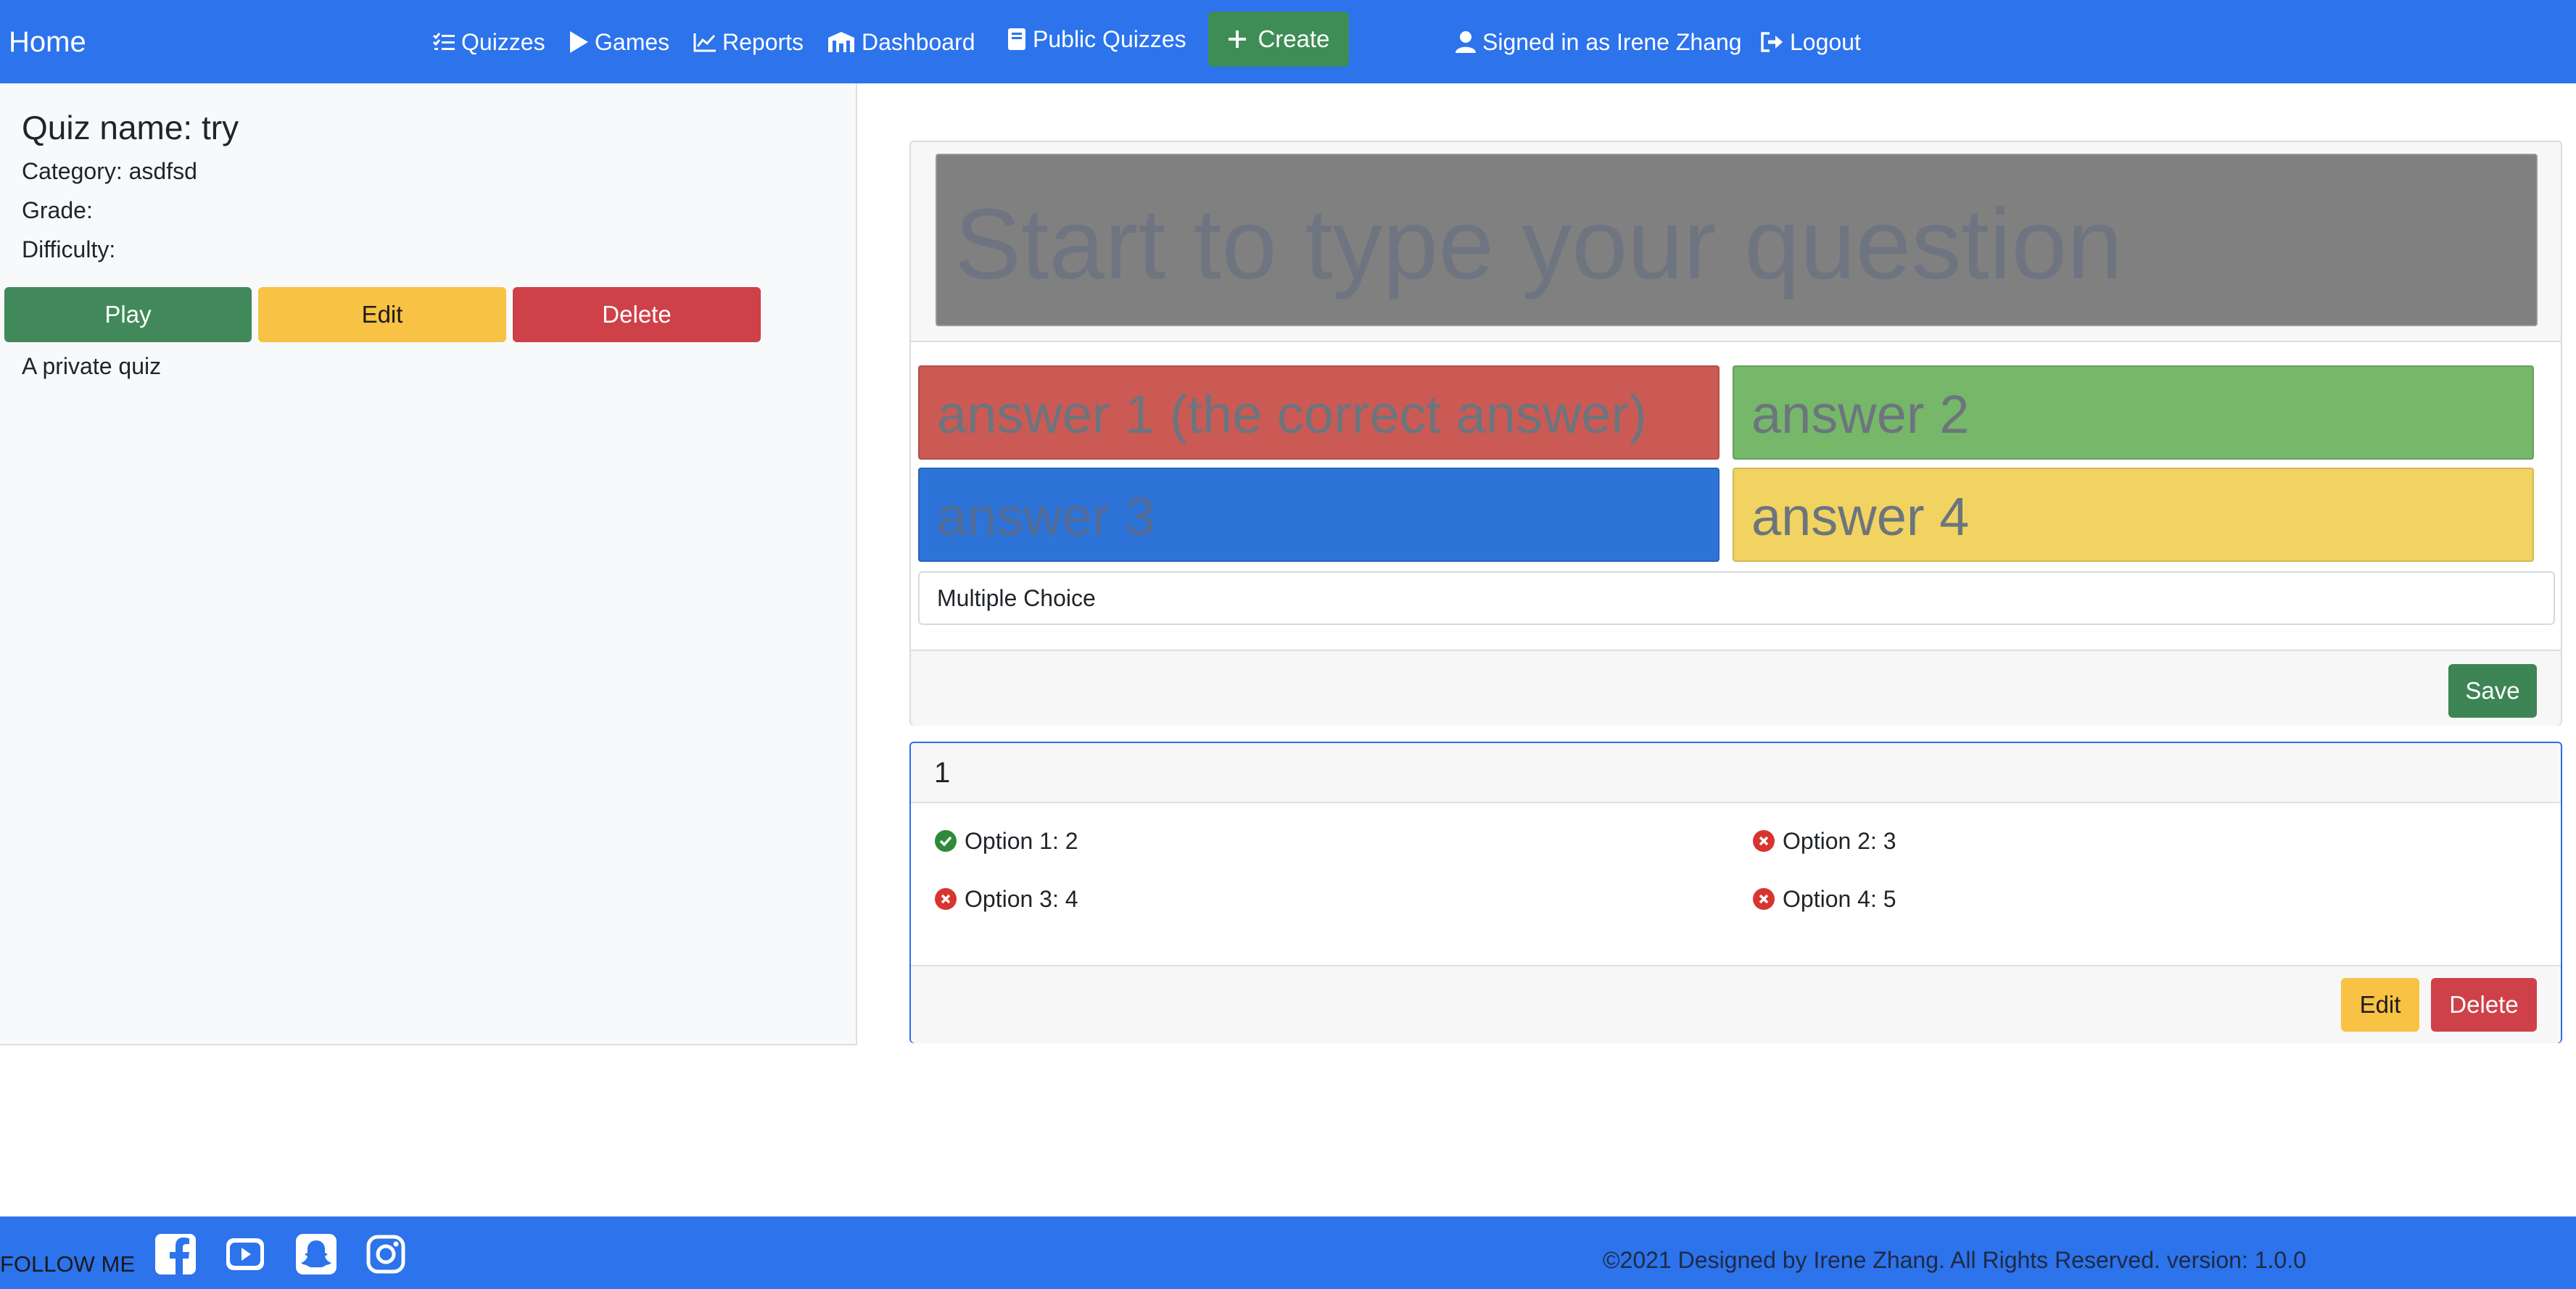 The height and width of the screenshot is (1289, 2576). I want to click on question-placeholder: Start to type your question, so click(1538, 244).